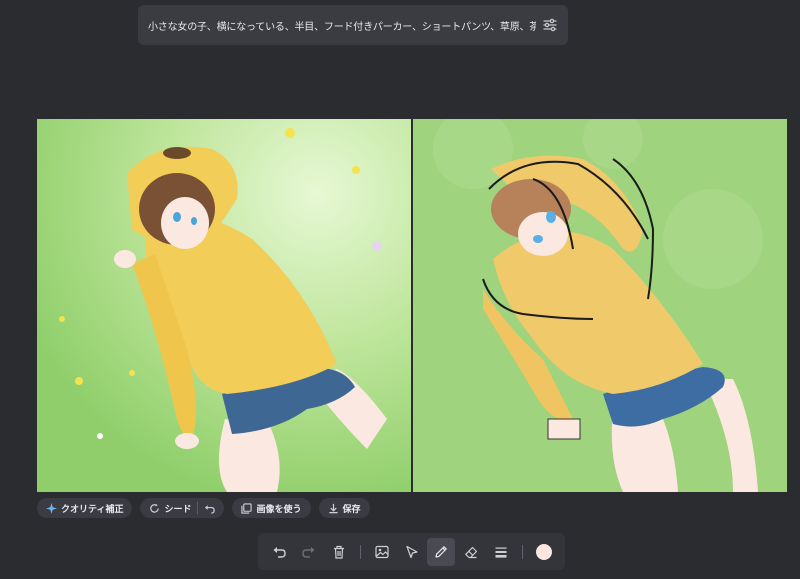  I want to click on pencil-icon, so click(441, 551).